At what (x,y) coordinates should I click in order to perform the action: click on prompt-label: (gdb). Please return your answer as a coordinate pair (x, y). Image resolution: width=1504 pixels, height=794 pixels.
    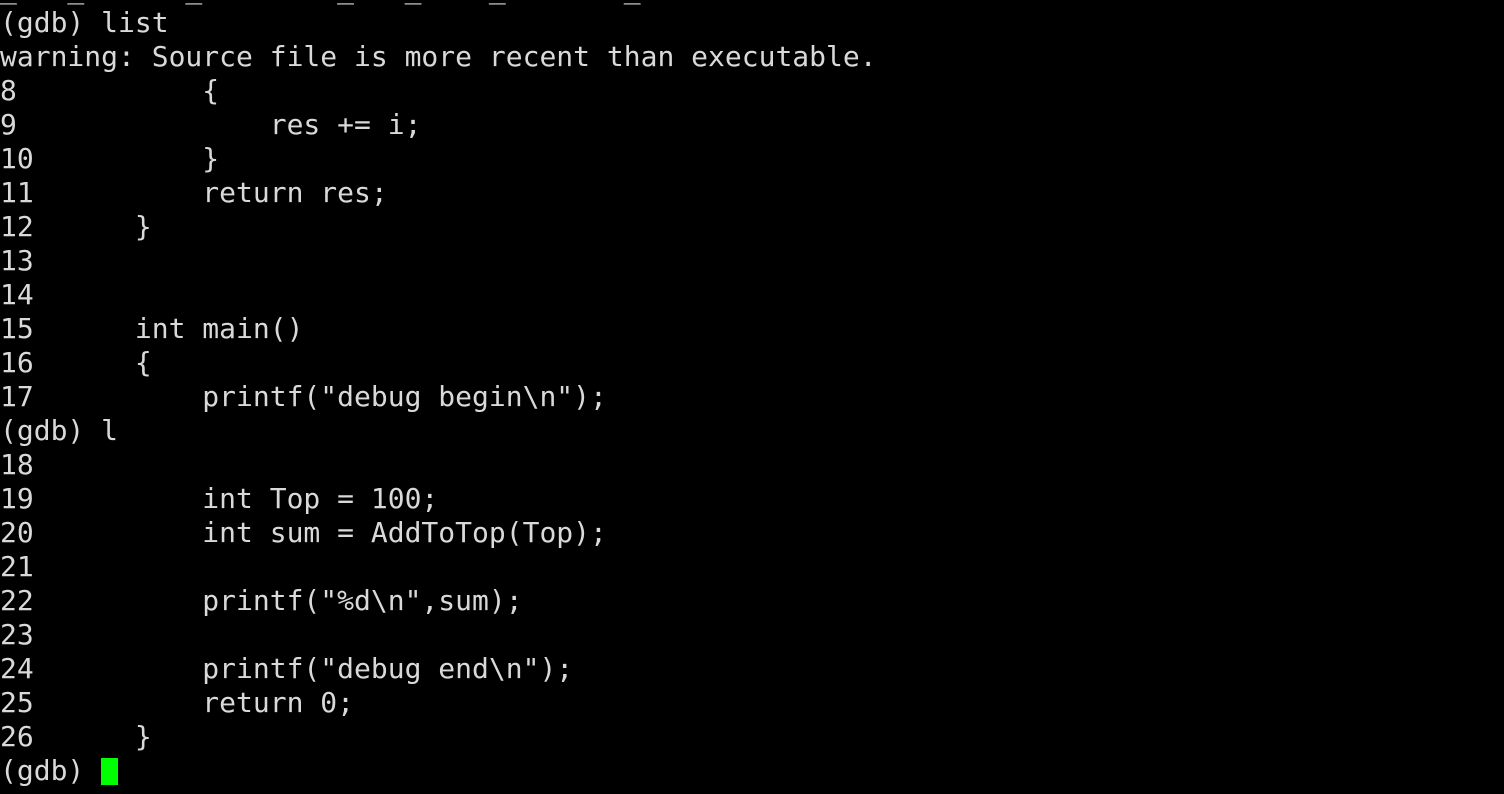
    Looking at the image, I should click on (51, 770).